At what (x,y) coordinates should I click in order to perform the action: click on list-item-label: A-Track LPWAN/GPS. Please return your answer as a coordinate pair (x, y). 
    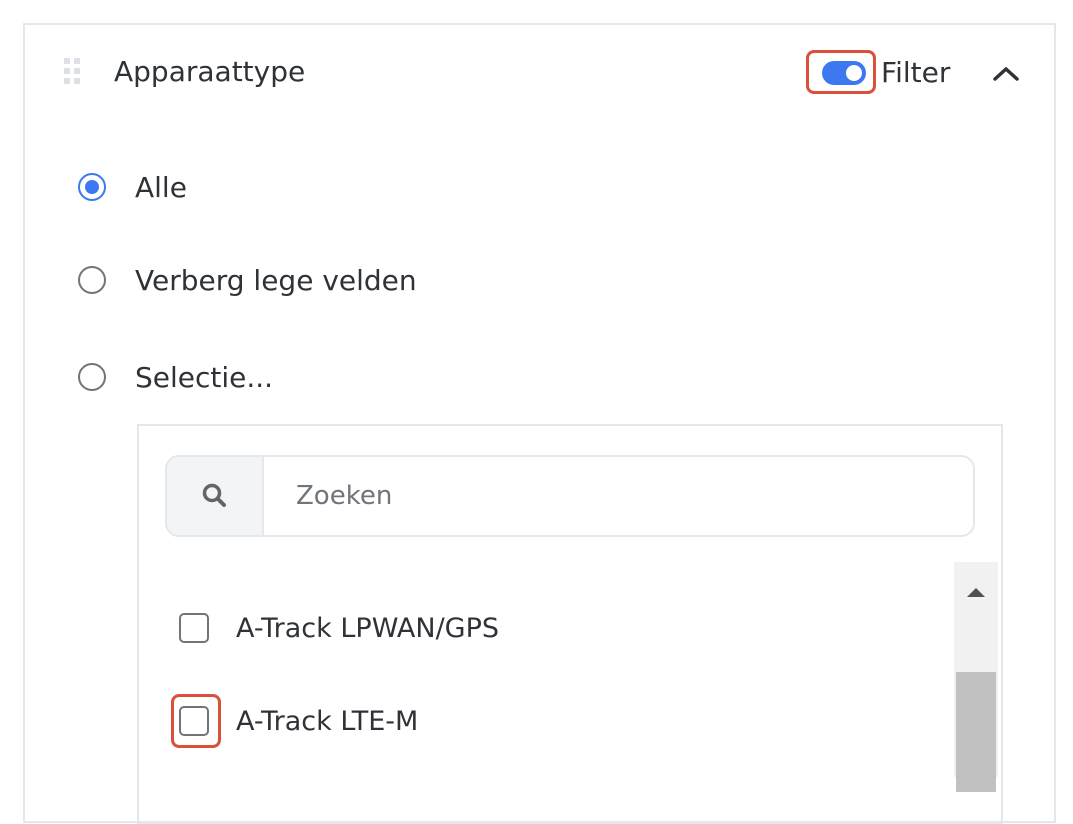
    Looking at the image, I should click on (368, 628).